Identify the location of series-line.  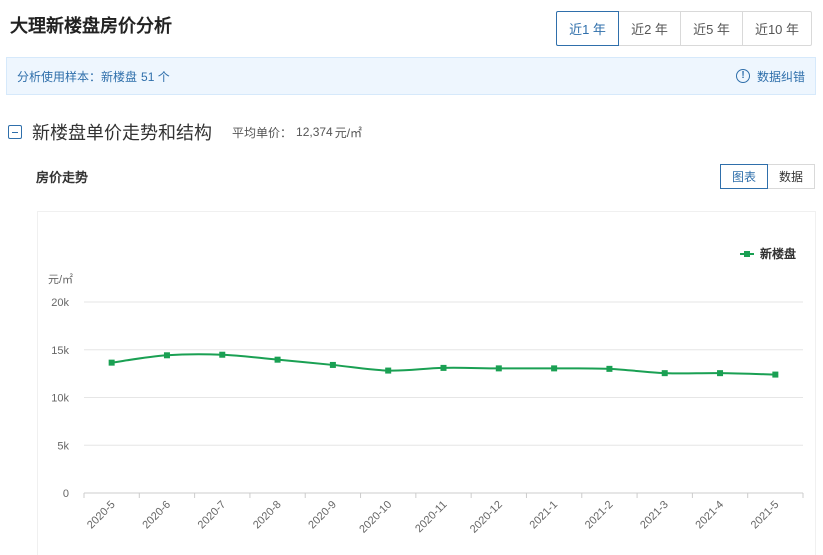
(443, 364).